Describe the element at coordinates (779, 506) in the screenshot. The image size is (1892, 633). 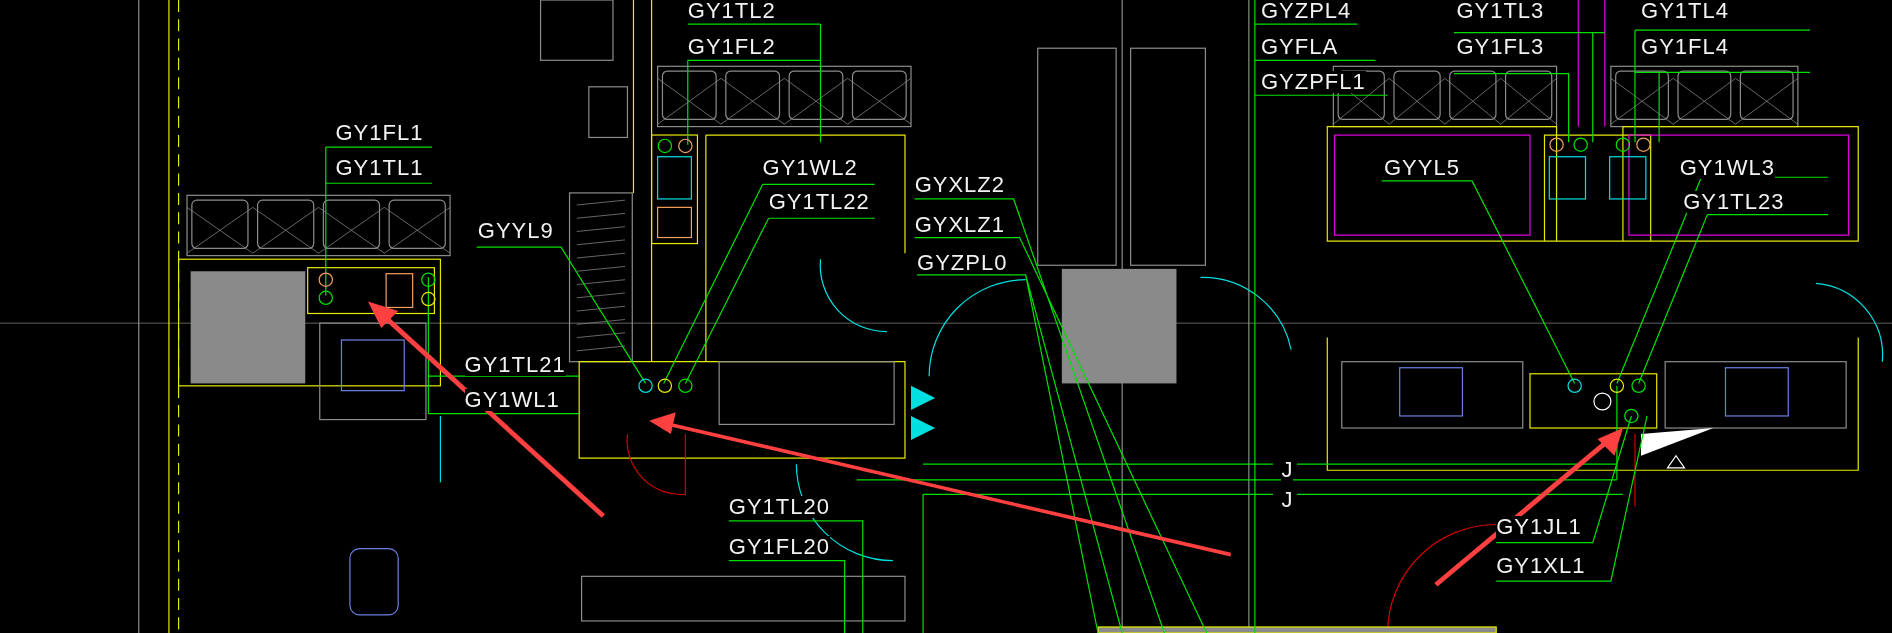
I see `pipe-label: GY1TL20` at that location.